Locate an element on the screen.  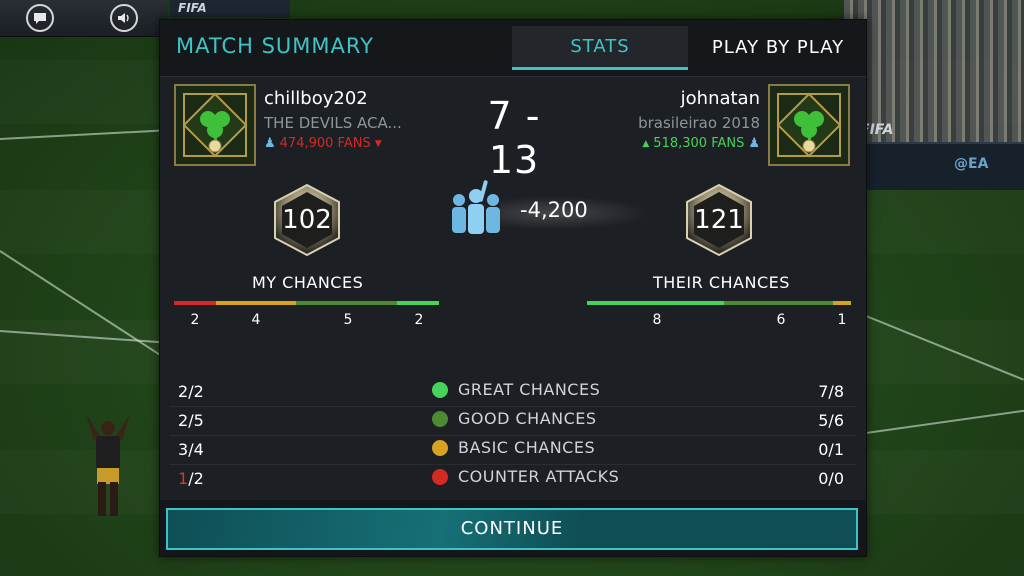
away-fans-count: 518,300 FANS is located at coordinates (699, 143).